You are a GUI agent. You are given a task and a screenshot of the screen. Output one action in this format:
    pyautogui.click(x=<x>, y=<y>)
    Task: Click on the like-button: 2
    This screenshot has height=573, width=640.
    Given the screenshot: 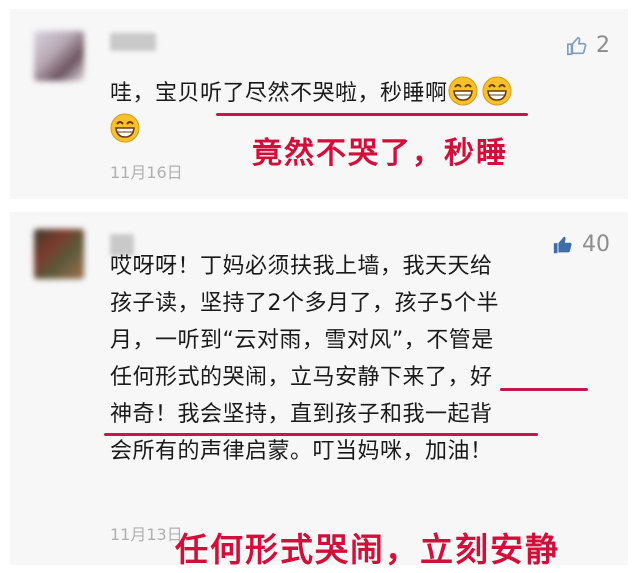 What is the action you would take?
    pyautogui.click(x=588, y=45)
    